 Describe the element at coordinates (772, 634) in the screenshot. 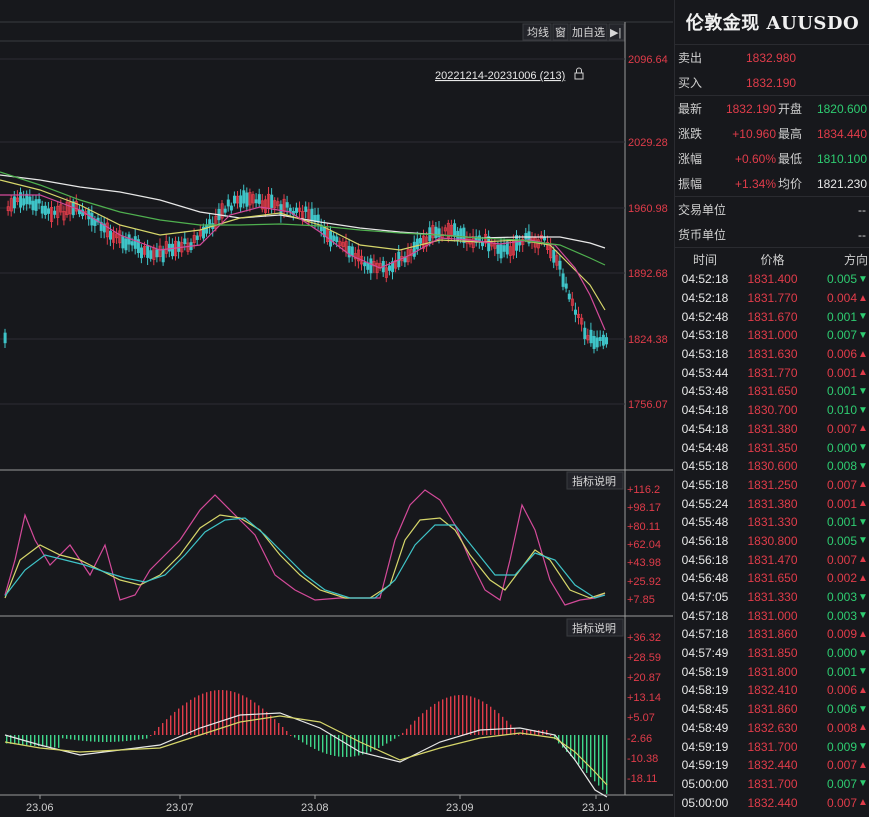

I see `tick-row: 04:57:18 1831.860 0.009 ▲` at that location.